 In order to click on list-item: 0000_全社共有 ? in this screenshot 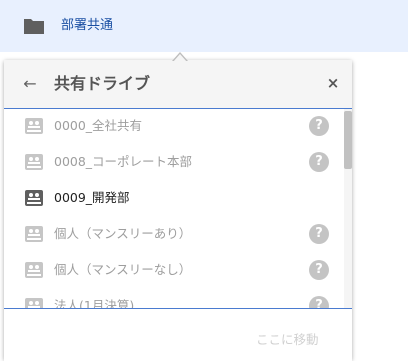, I will do `click(174, 127)`.